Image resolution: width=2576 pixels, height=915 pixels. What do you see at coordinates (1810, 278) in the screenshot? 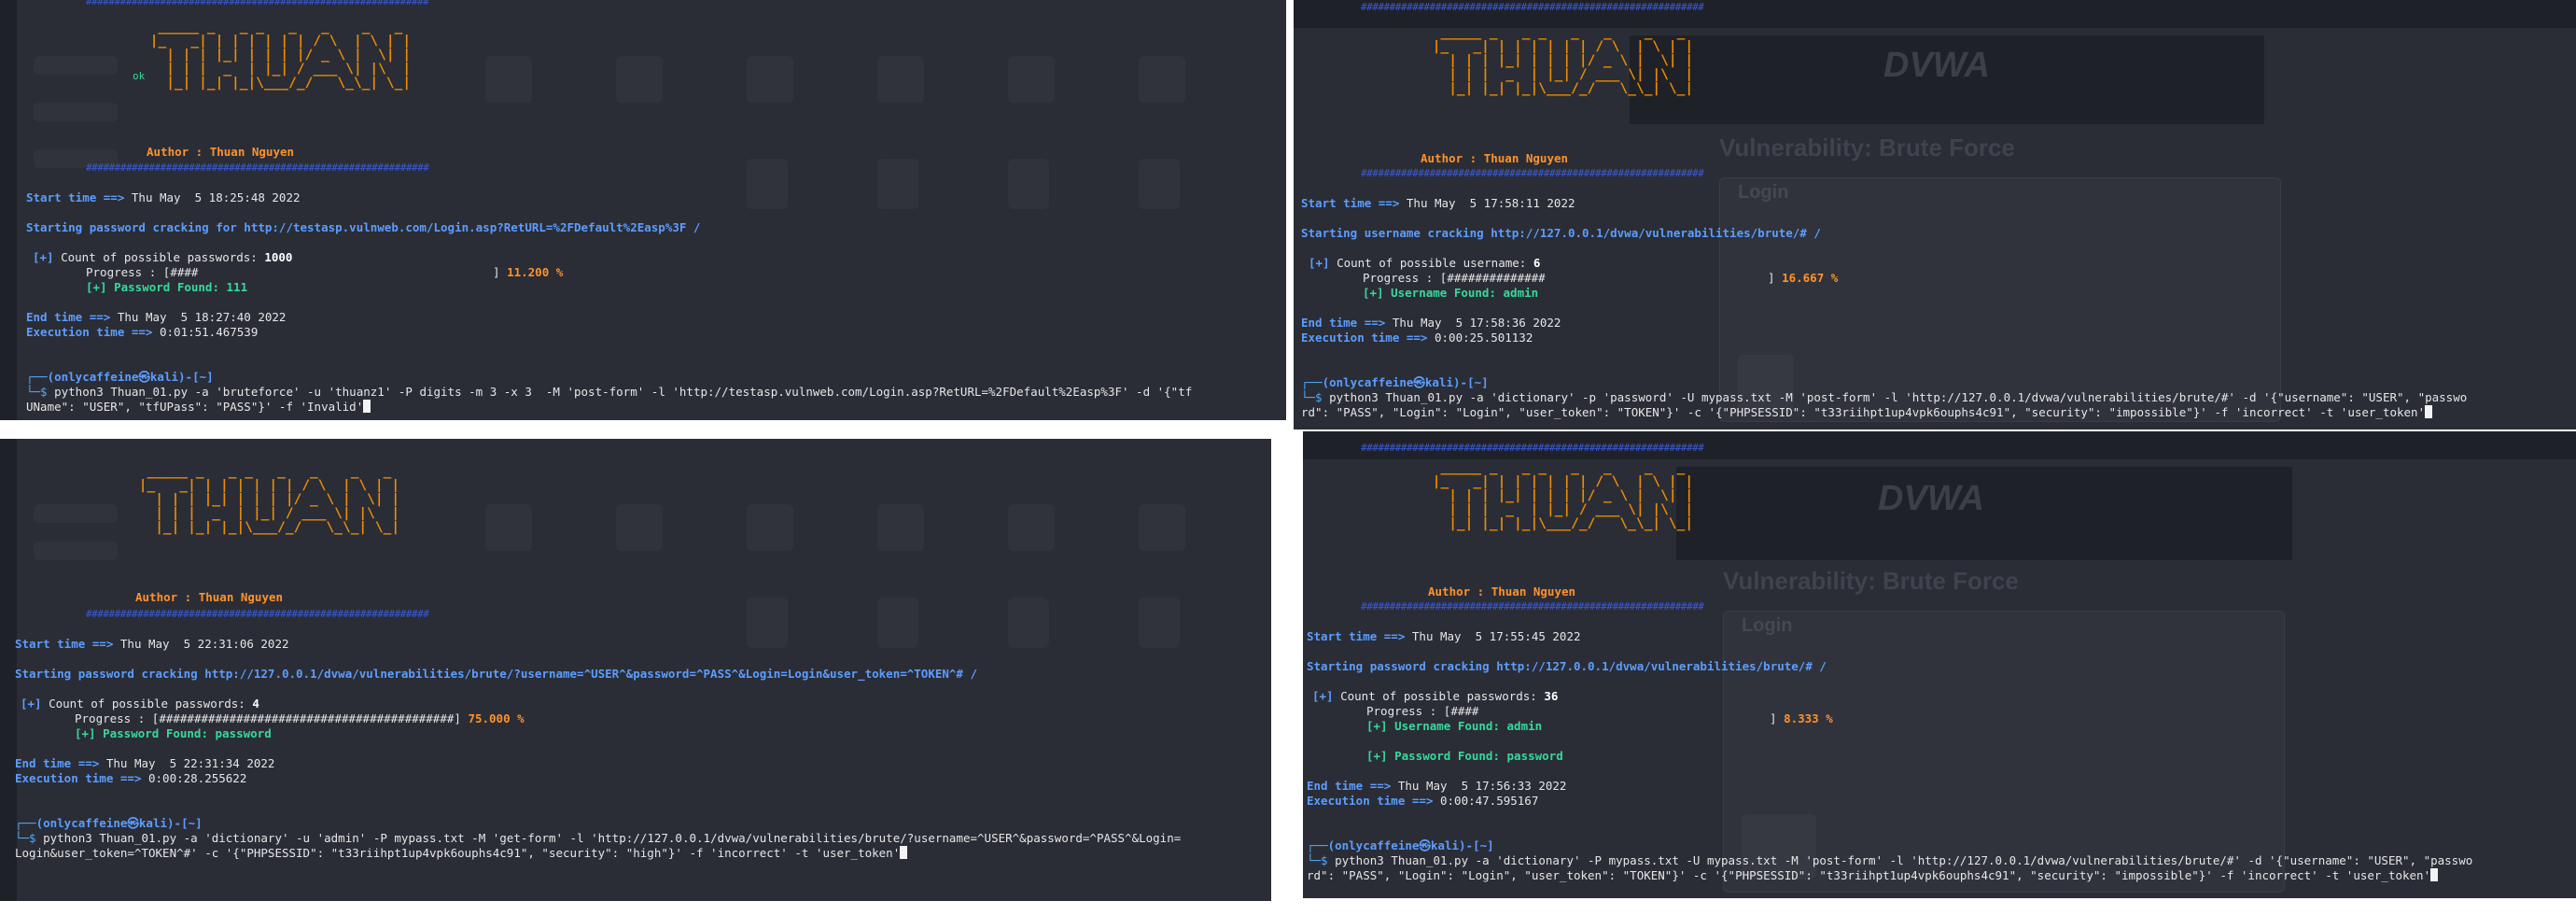
I see `progress-percent: 16.667 %` at bounding box center [1810, 278].